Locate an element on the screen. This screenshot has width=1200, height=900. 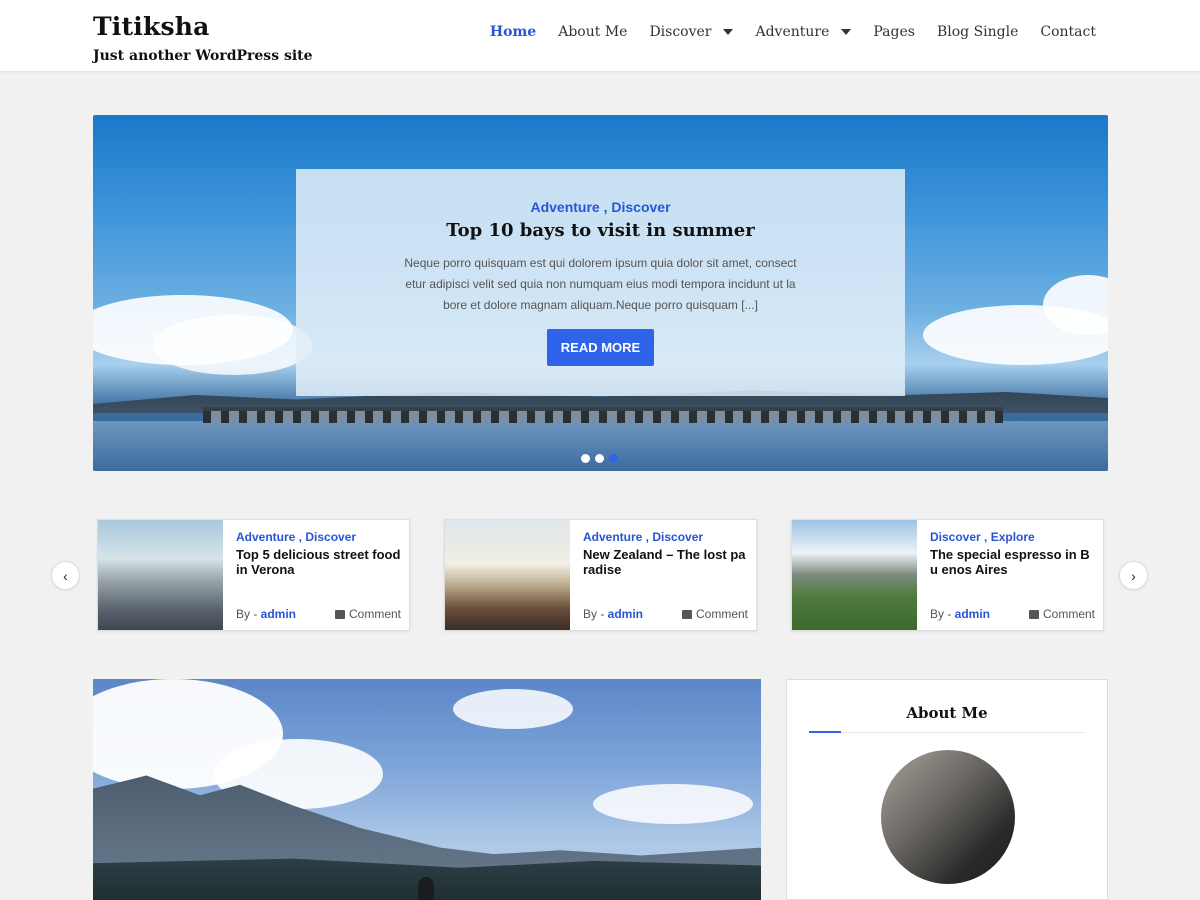
chevron-left-icon: ‹ is located at coordinates (65, 575).